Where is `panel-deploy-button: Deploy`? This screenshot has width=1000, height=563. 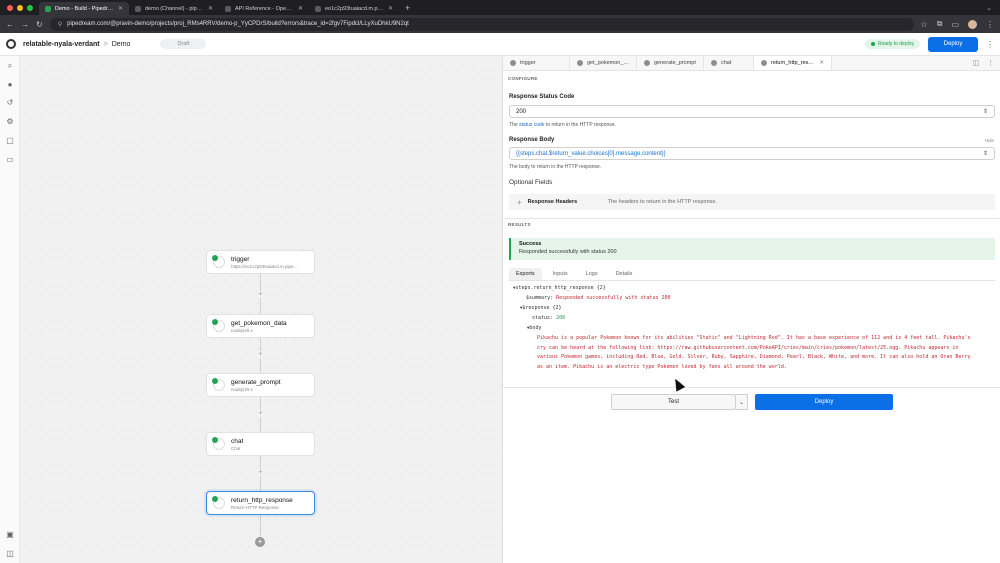
panel-deploy-button: Deploy is located at coordinates (824, 402).